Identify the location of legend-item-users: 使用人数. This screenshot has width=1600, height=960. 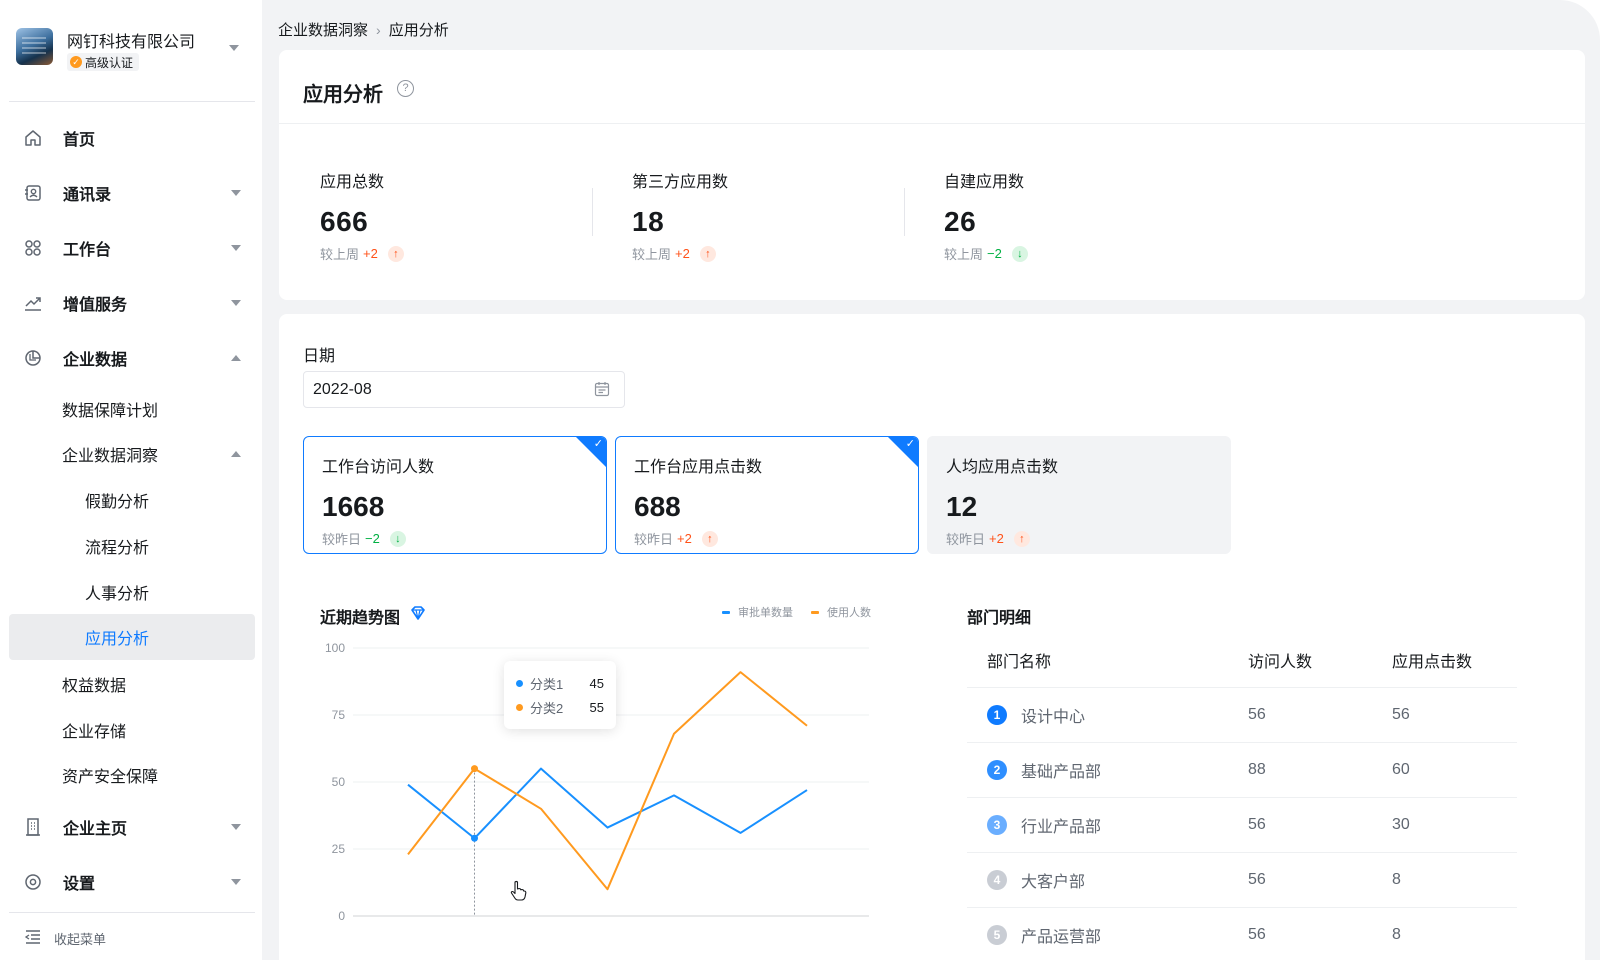
(841, 612).